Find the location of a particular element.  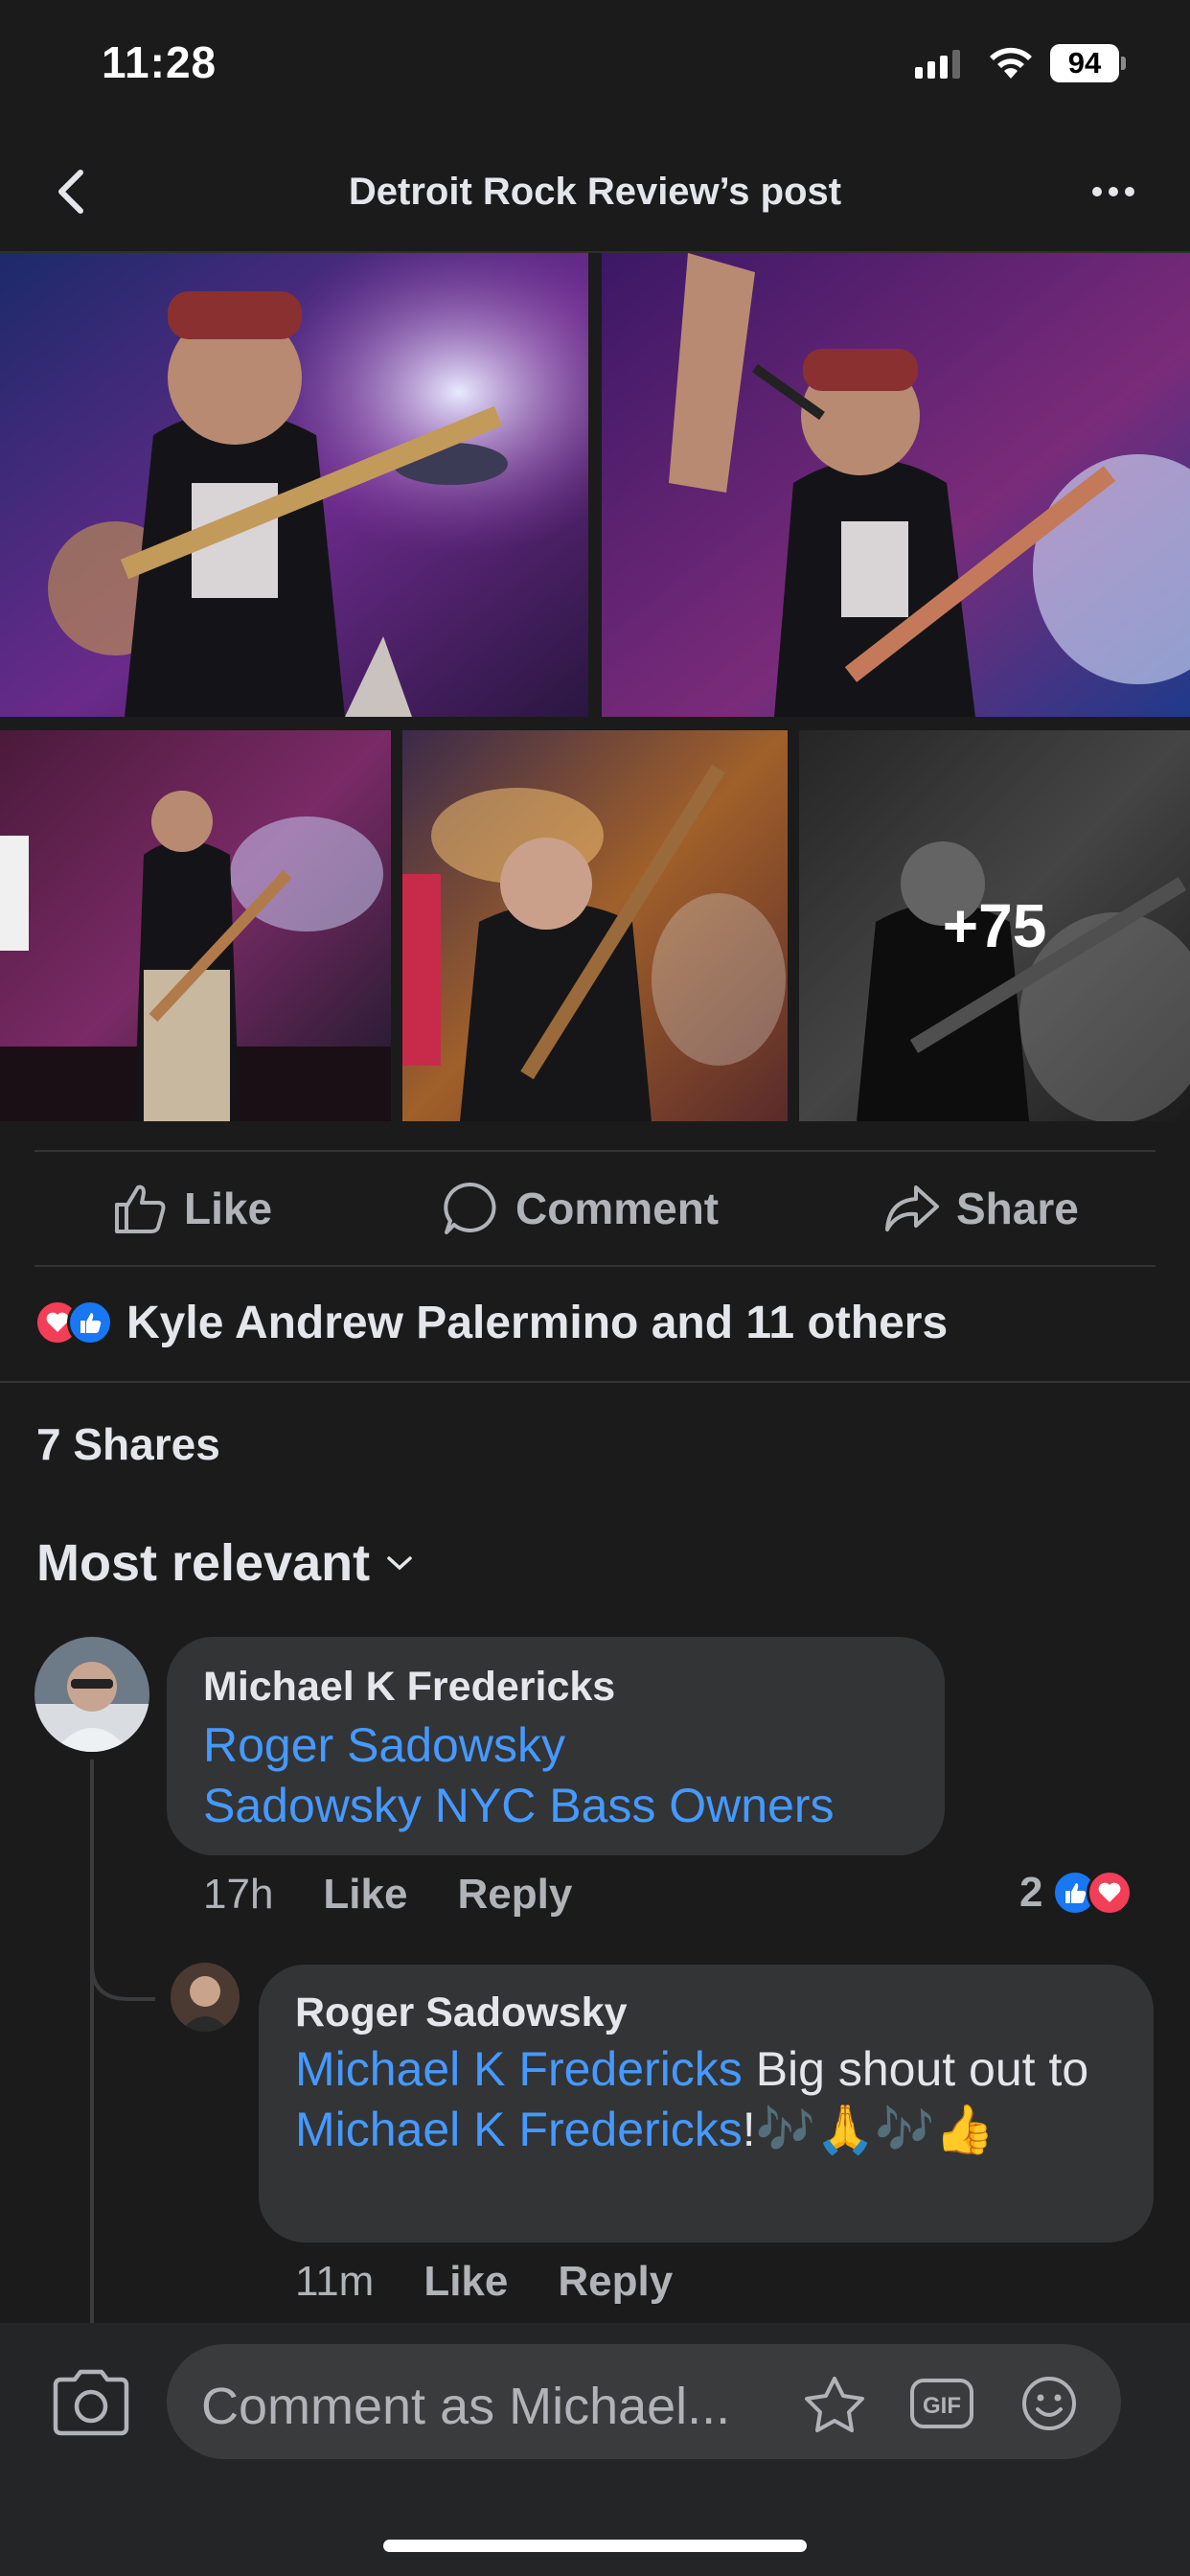

battery-level: 94 is located at coordinates (1084, 63).